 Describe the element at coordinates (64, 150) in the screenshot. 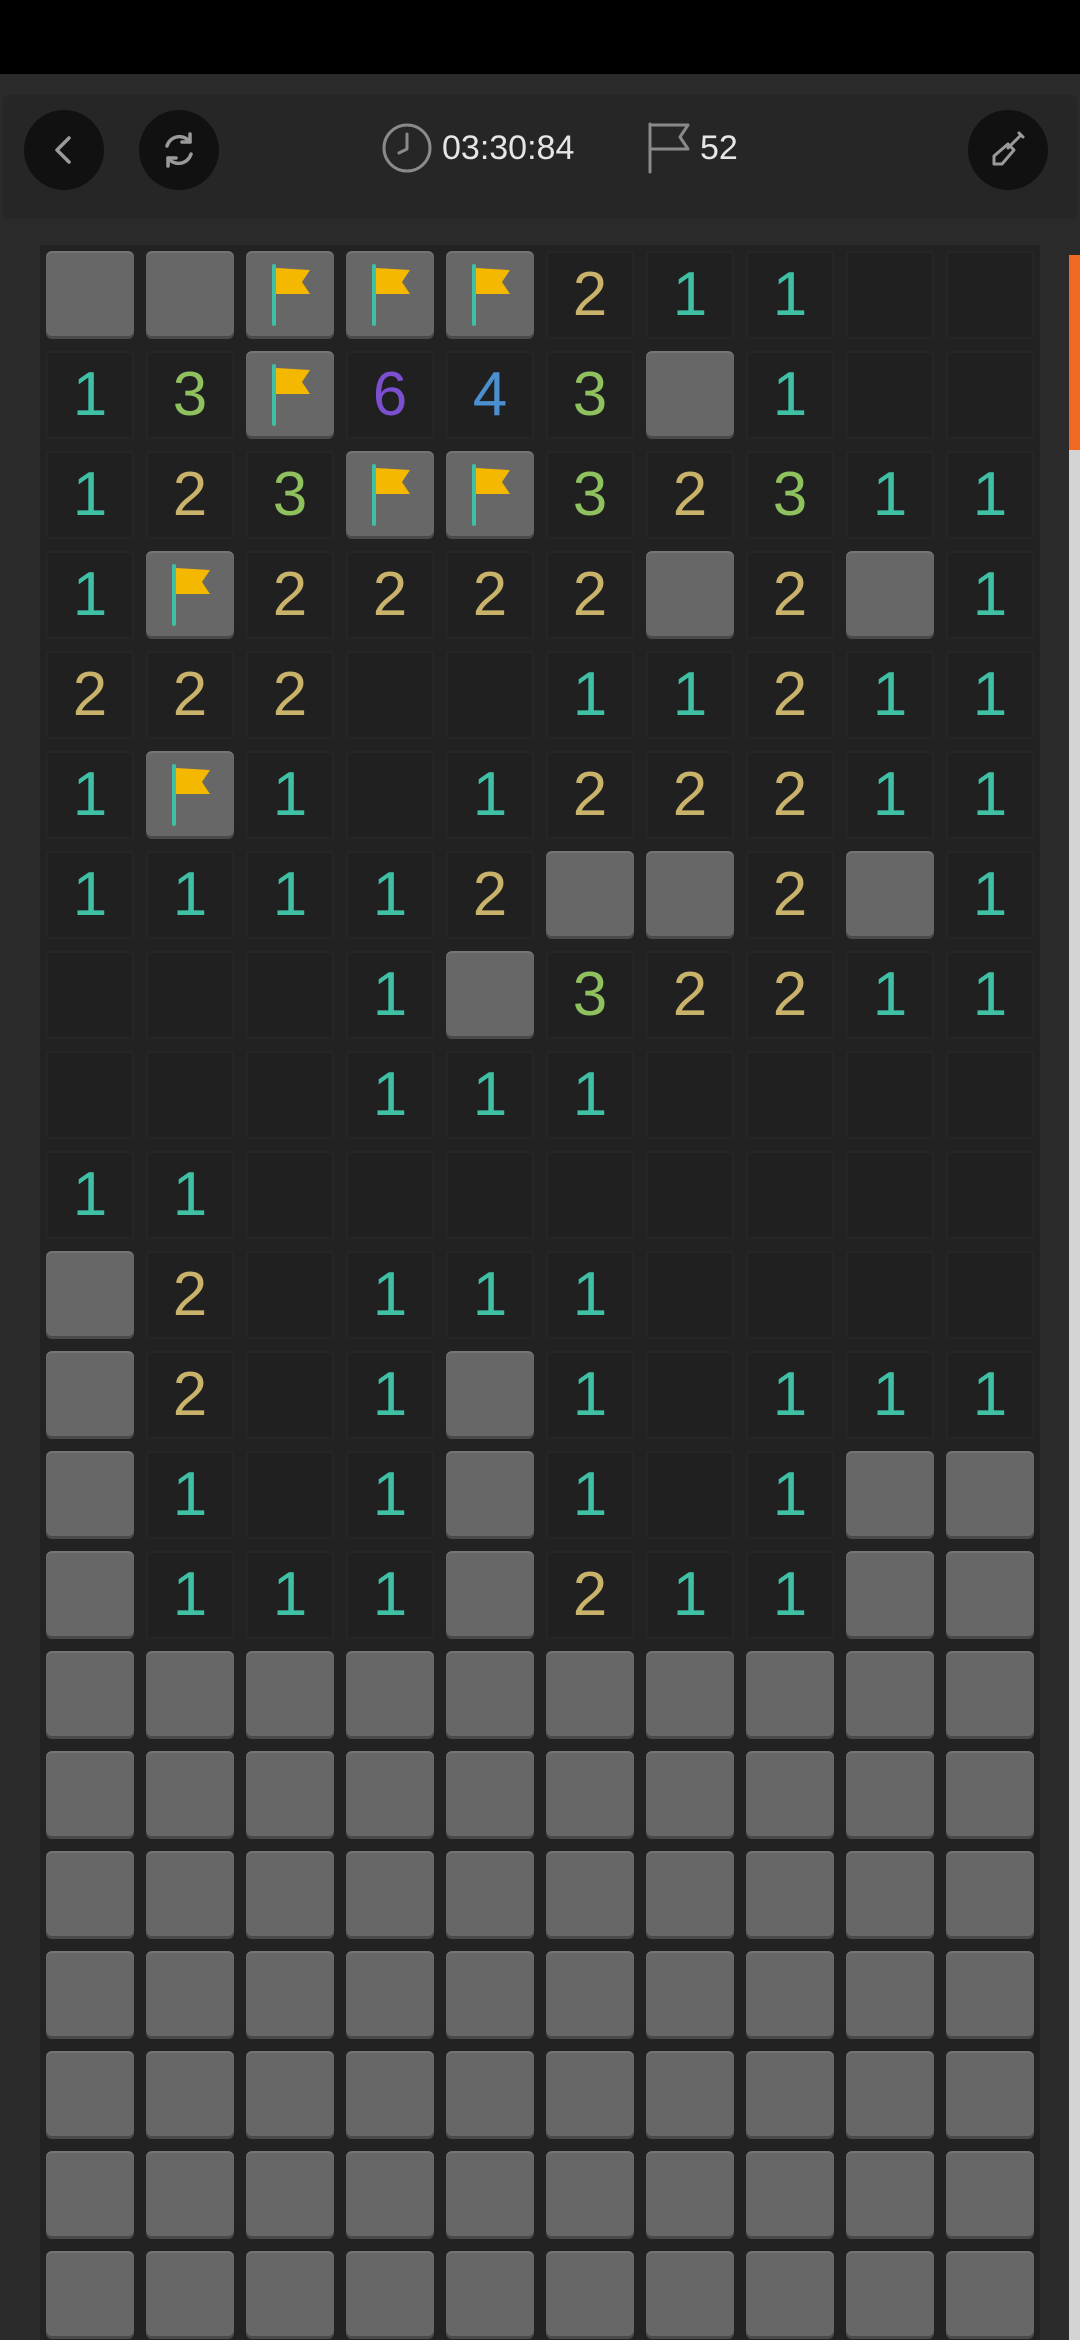

I see `back-button` at that location.